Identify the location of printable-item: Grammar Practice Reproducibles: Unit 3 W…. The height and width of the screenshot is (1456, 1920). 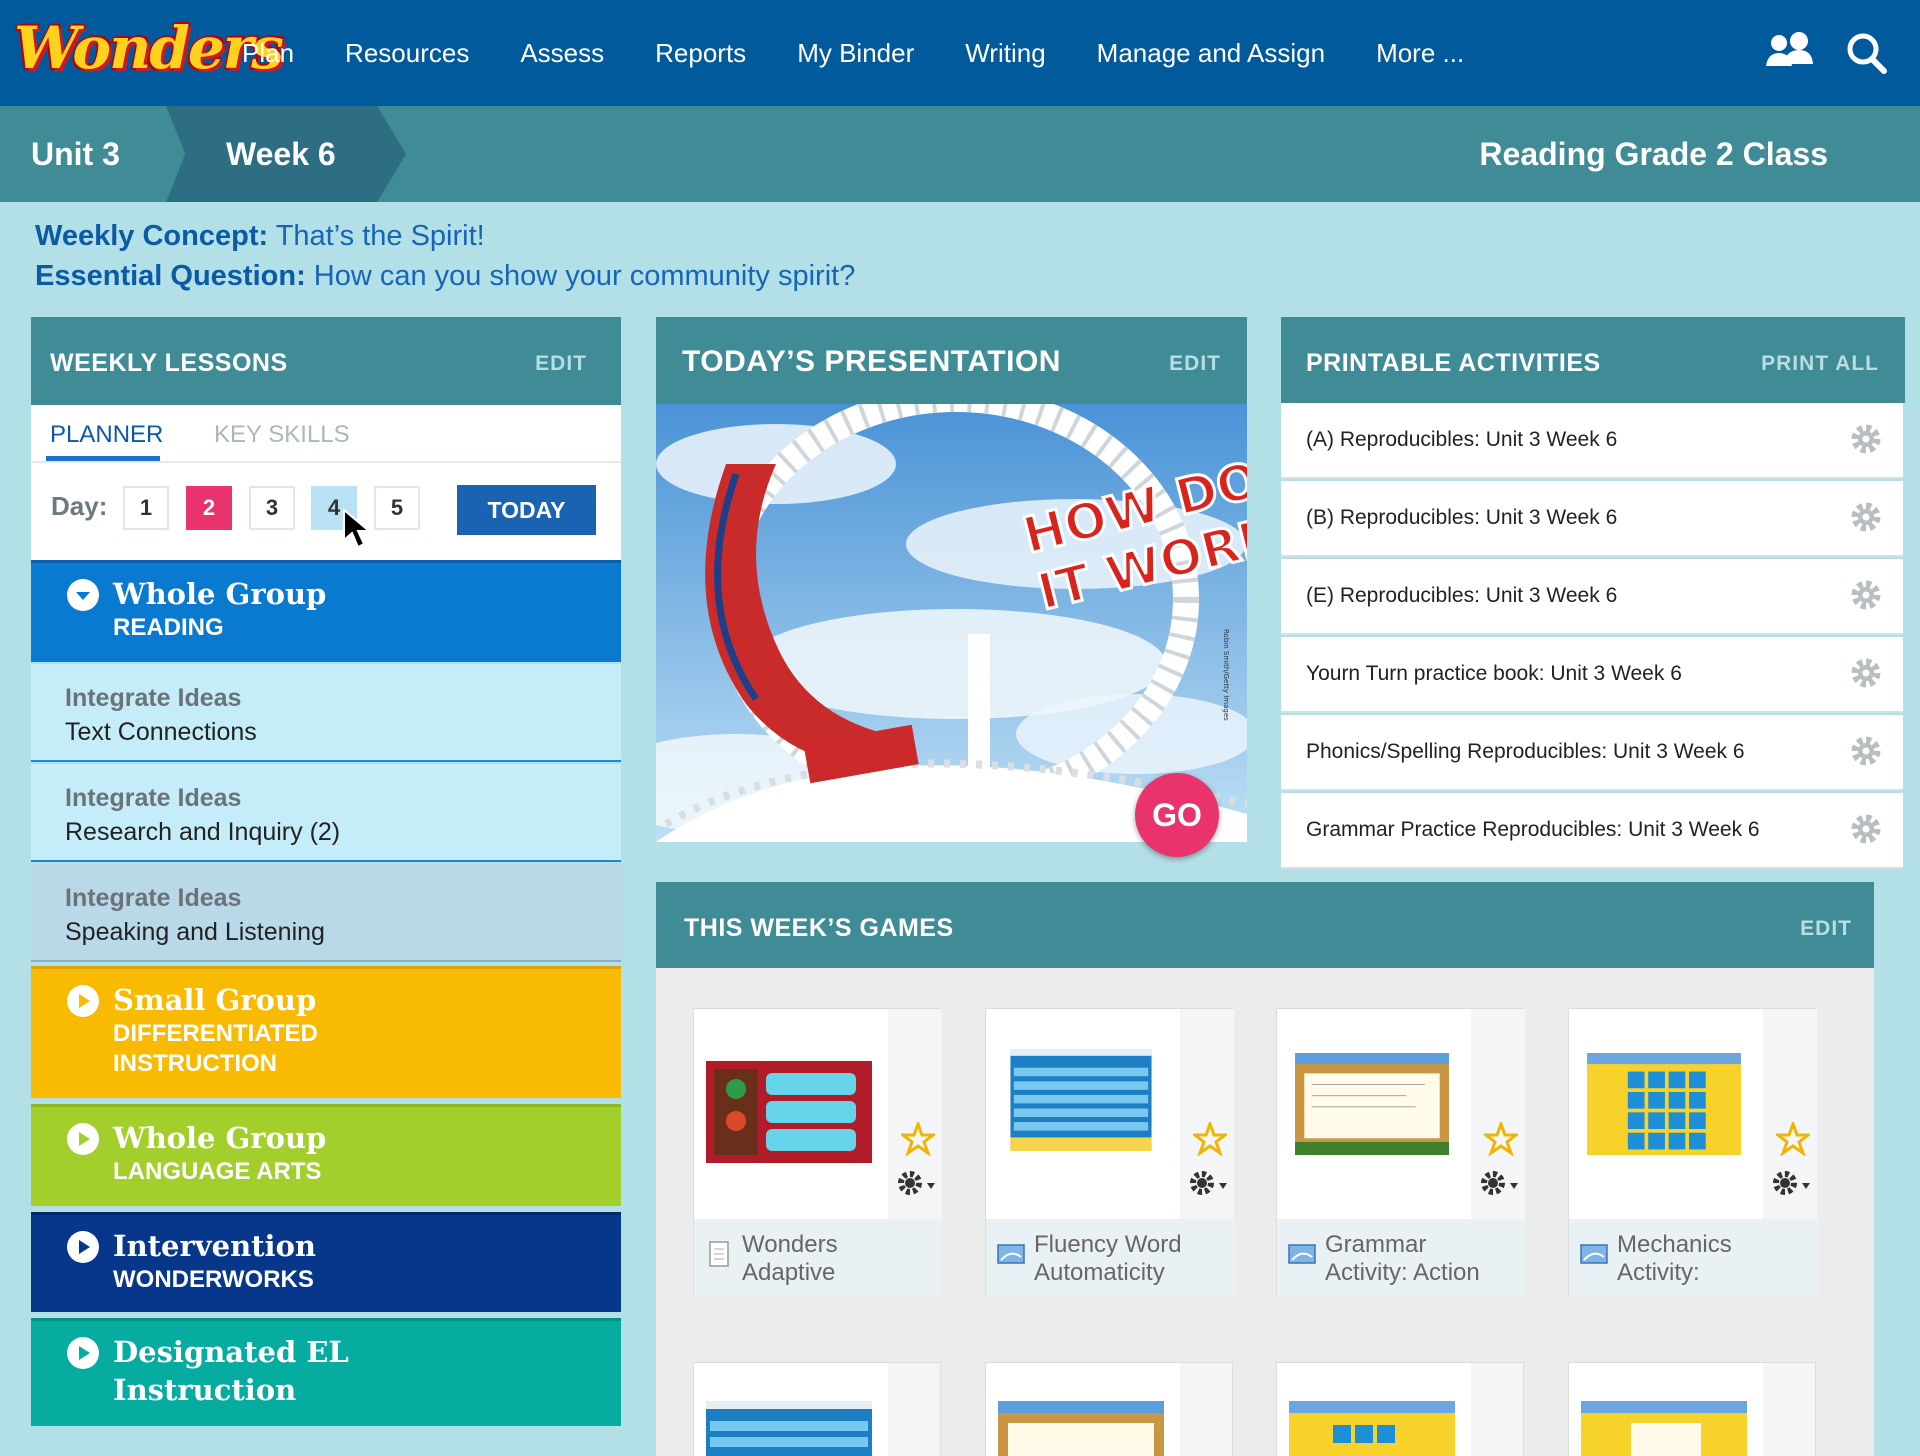
(1592, 831).